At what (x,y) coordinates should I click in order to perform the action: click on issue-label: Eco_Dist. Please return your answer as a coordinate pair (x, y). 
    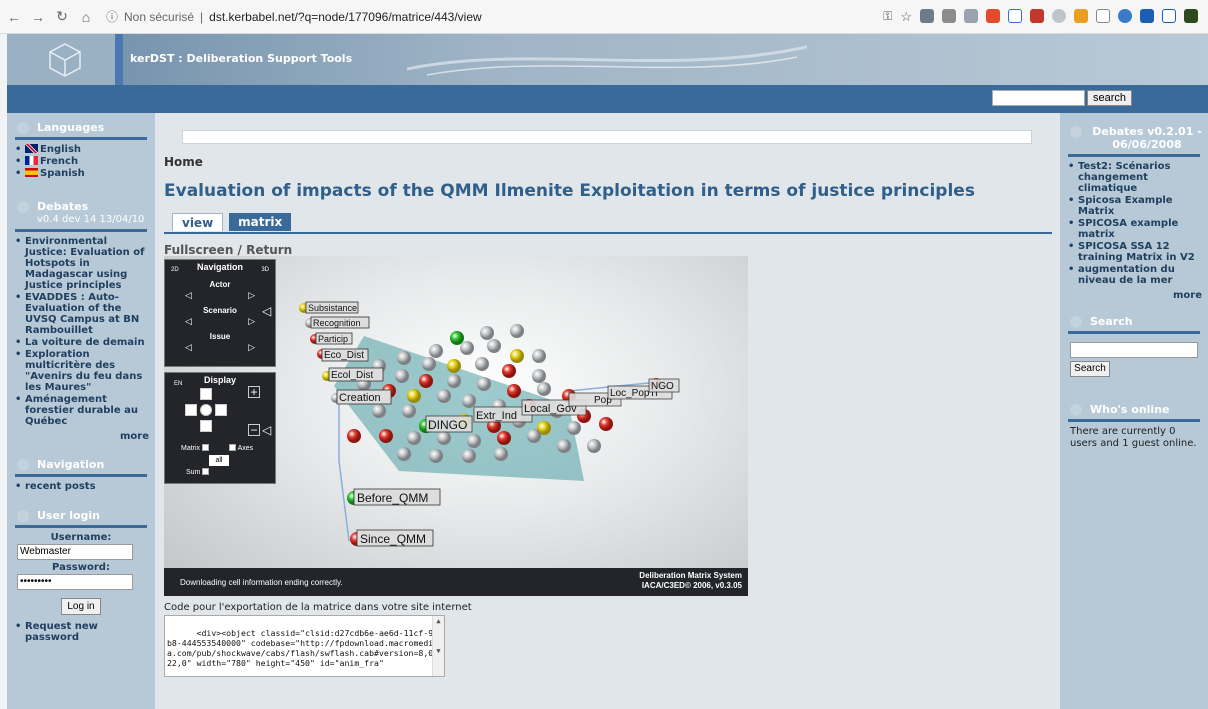
    Looking at the image, I should click on (344, 355).